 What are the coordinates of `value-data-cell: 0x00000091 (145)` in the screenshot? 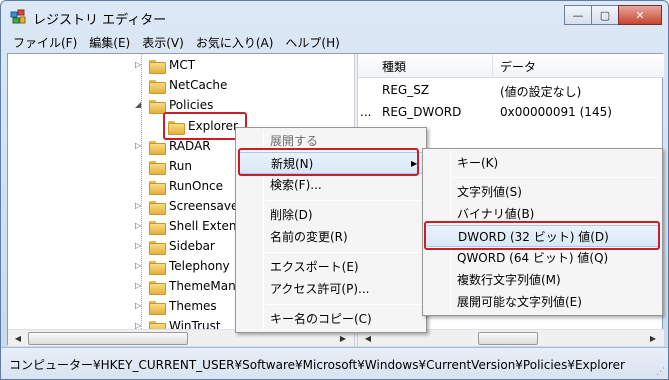 It's located at (556, 112).